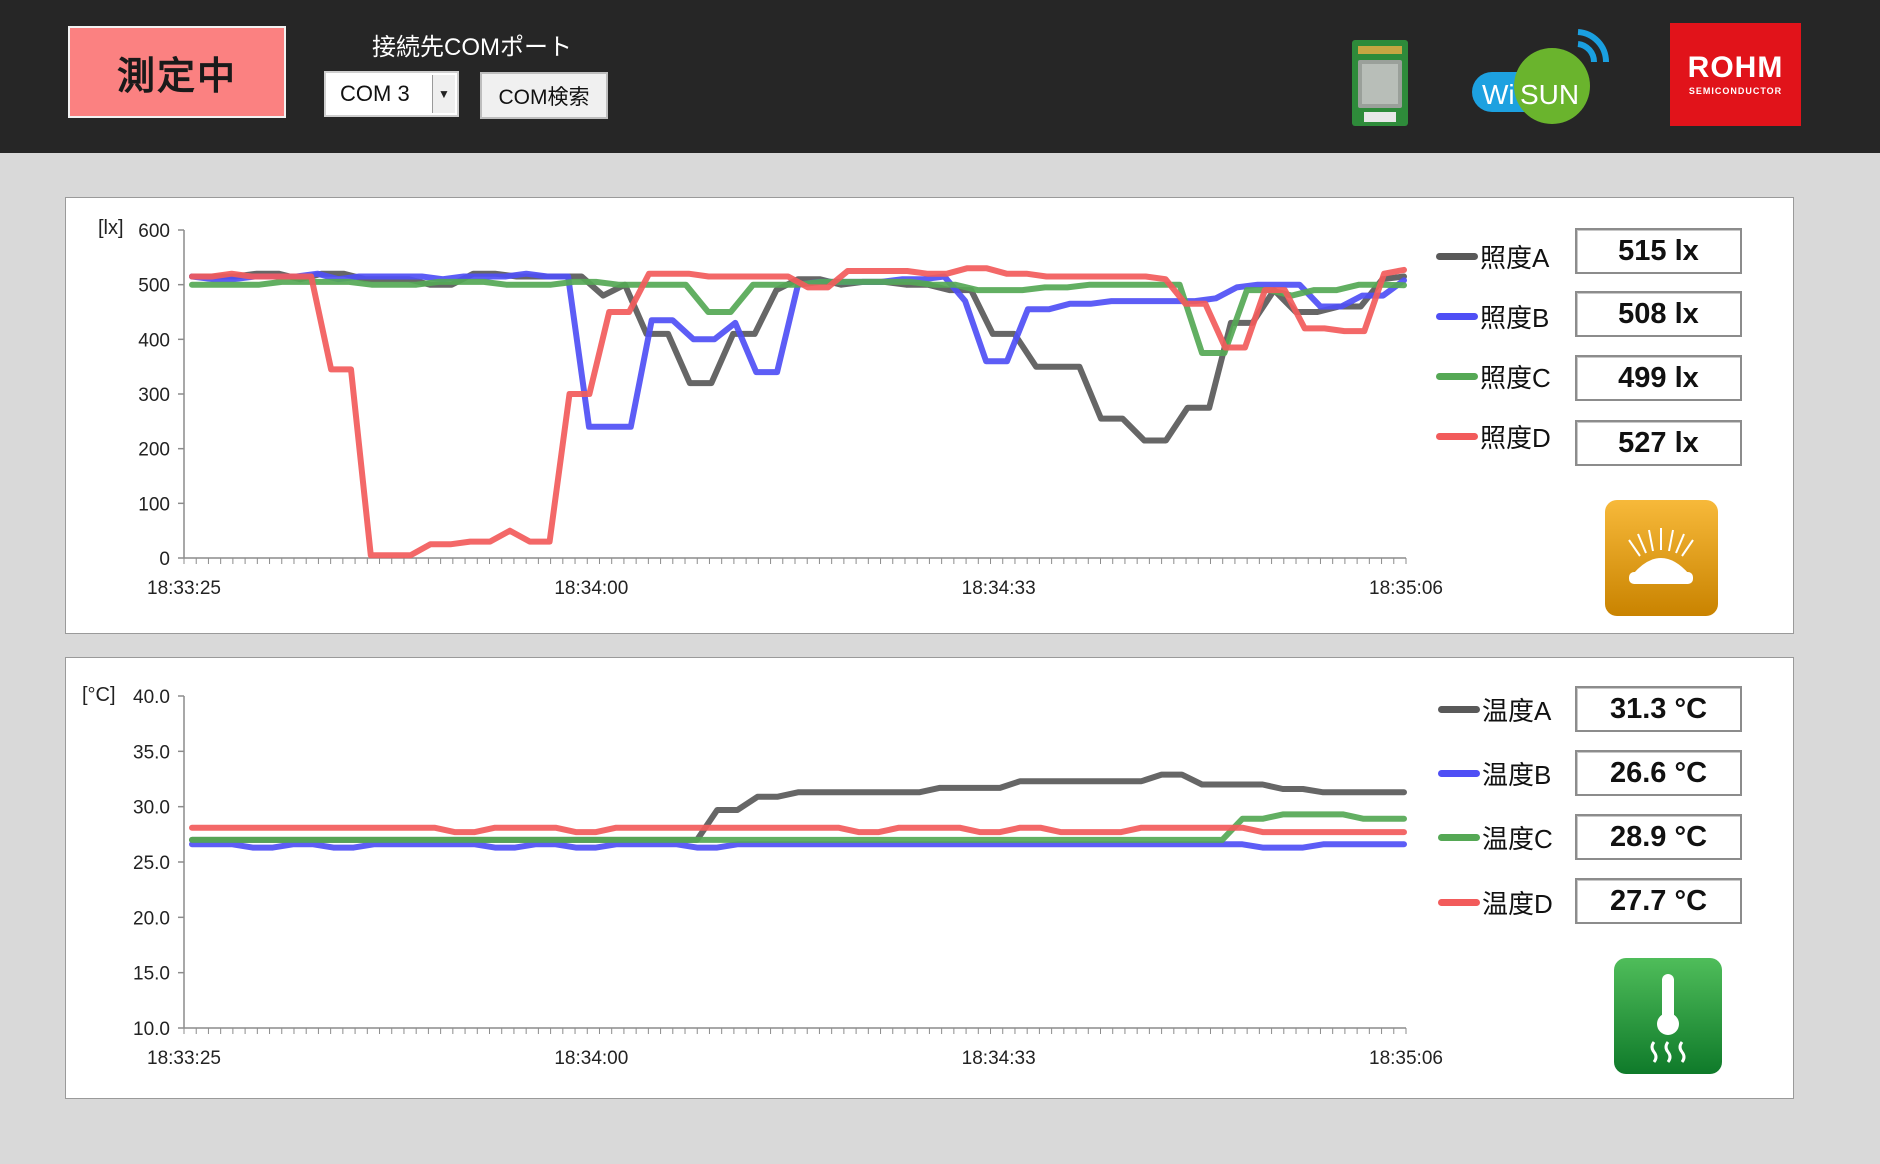  What do you see at coordinates (1735, 67) in the screenshot?
I see `rohm-logo-text: ROHM` at bounding box center [1735, 67].